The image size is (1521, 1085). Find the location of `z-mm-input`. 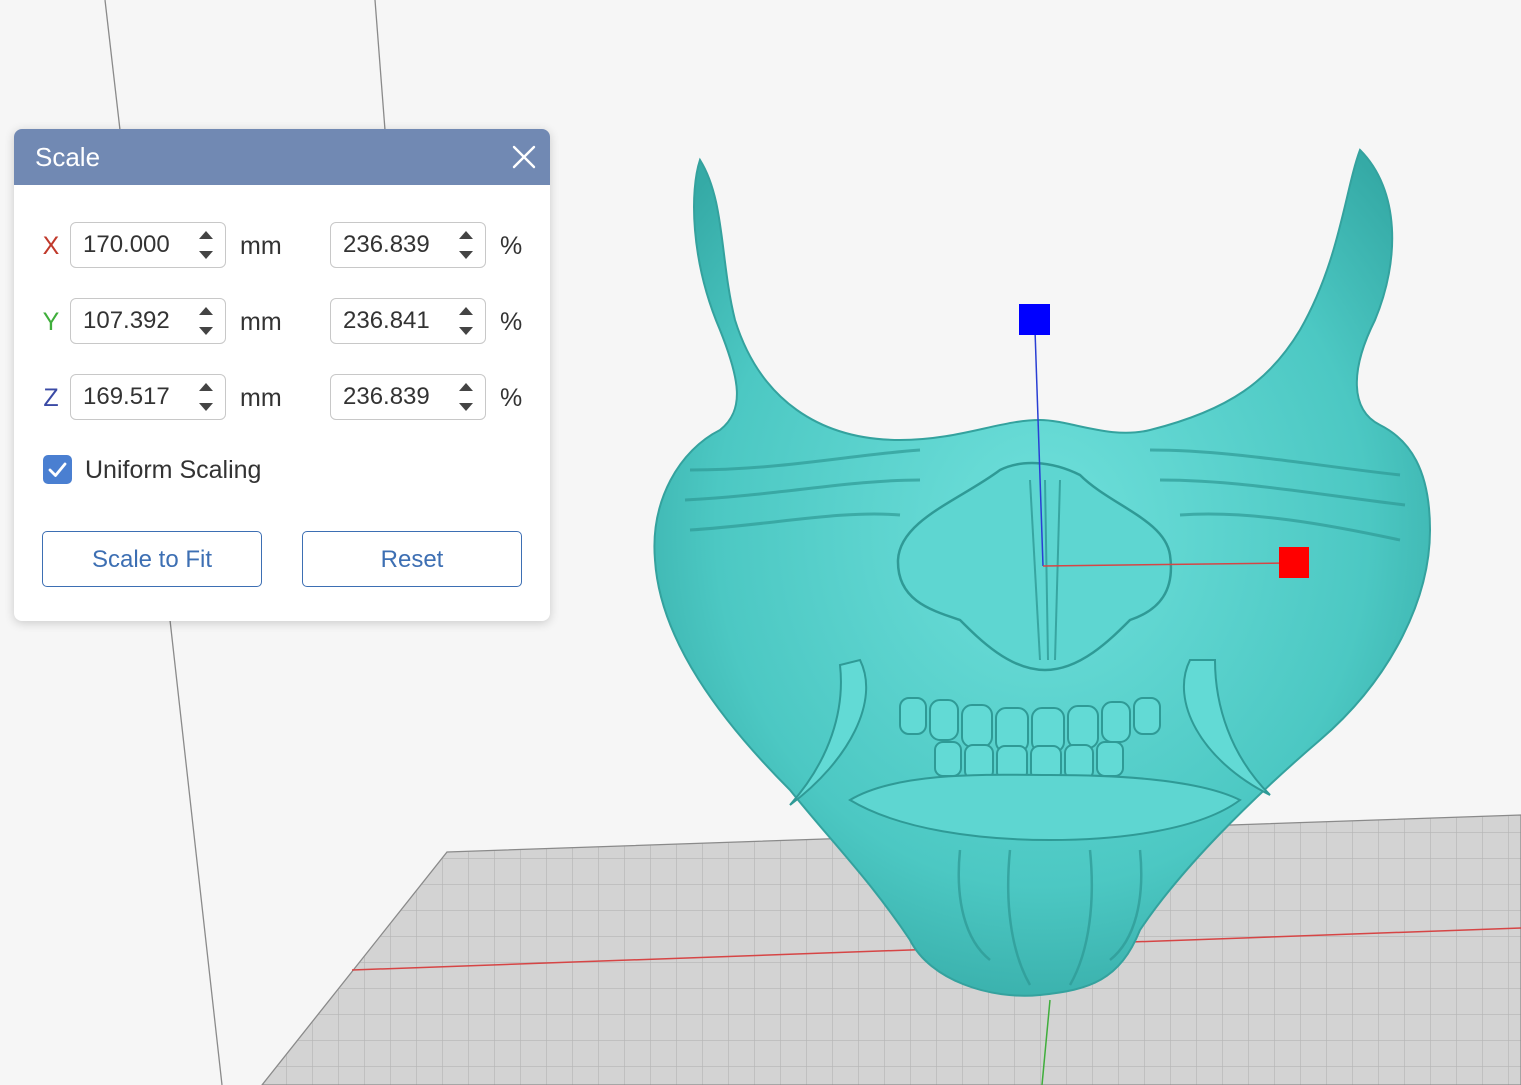

z-mm-input is located at coordinates (130, 396).